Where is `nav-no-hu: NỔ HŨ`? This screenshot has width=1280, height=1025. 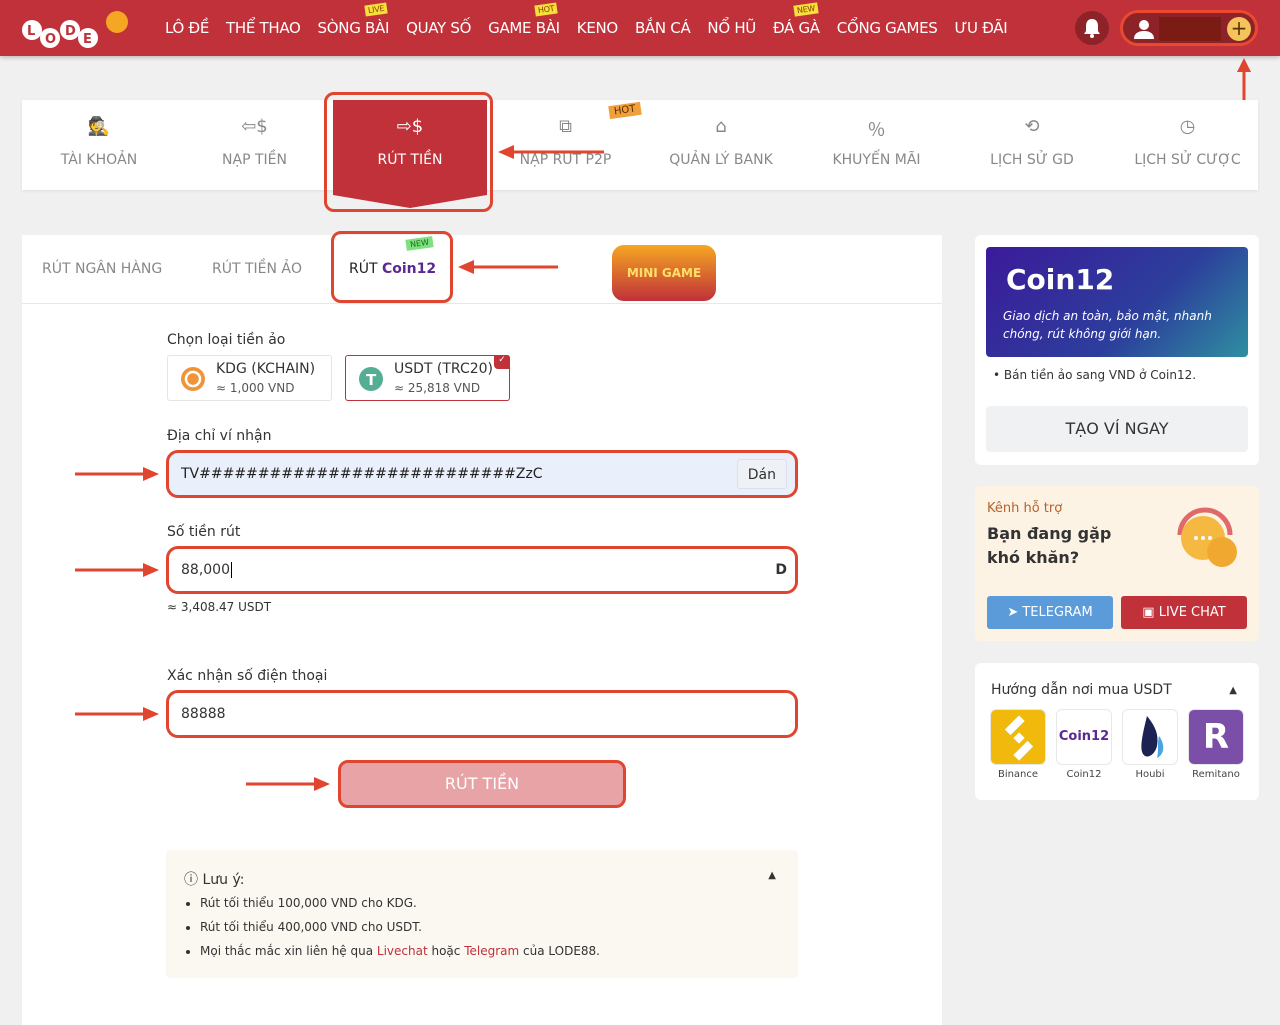 nav-no-hu: NỔ HŨ is located at coordinates (731, 28).